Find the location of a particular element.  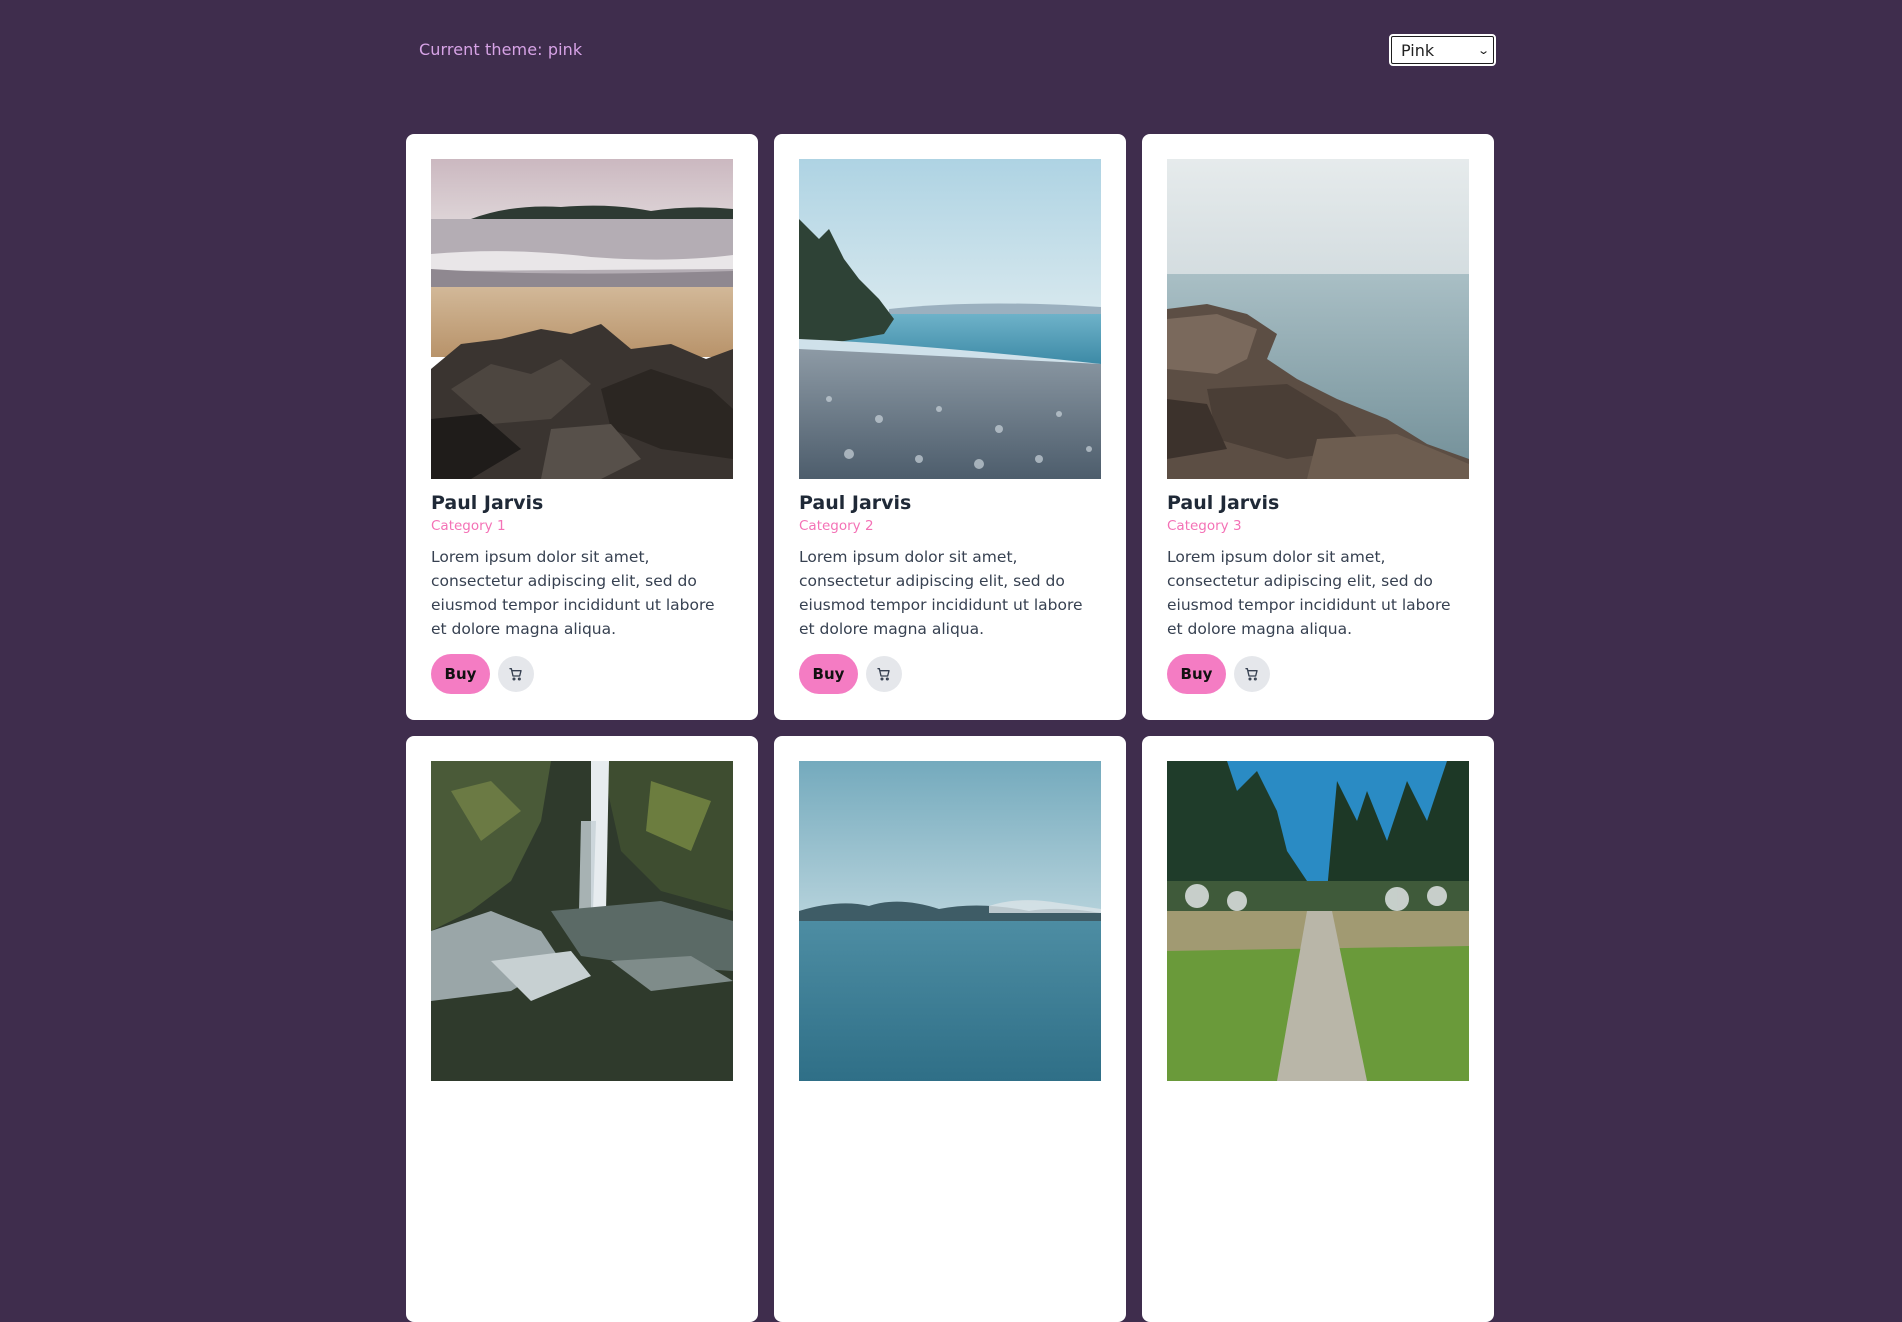

theme-select-value: Pink is located at coordinates (1418, 50).